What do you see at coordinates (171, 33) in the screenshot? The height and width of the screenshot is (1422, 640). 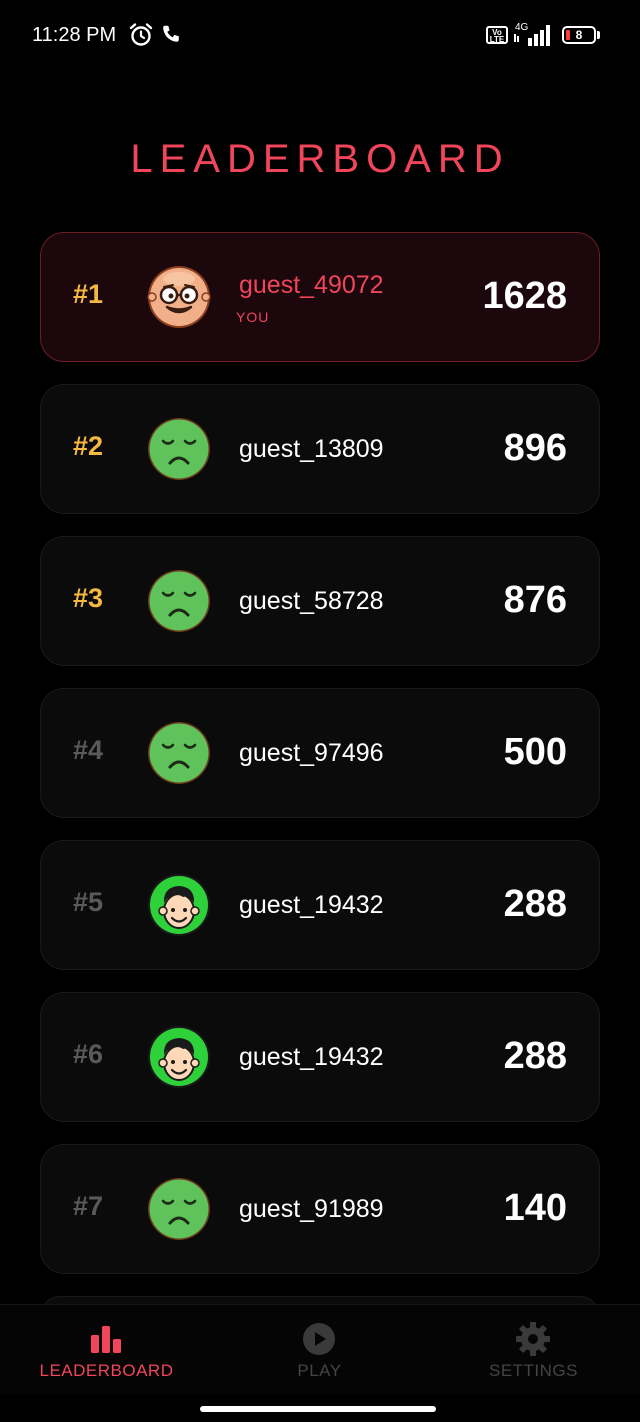 I see `phone-icon` at bounding box center [171, 33].